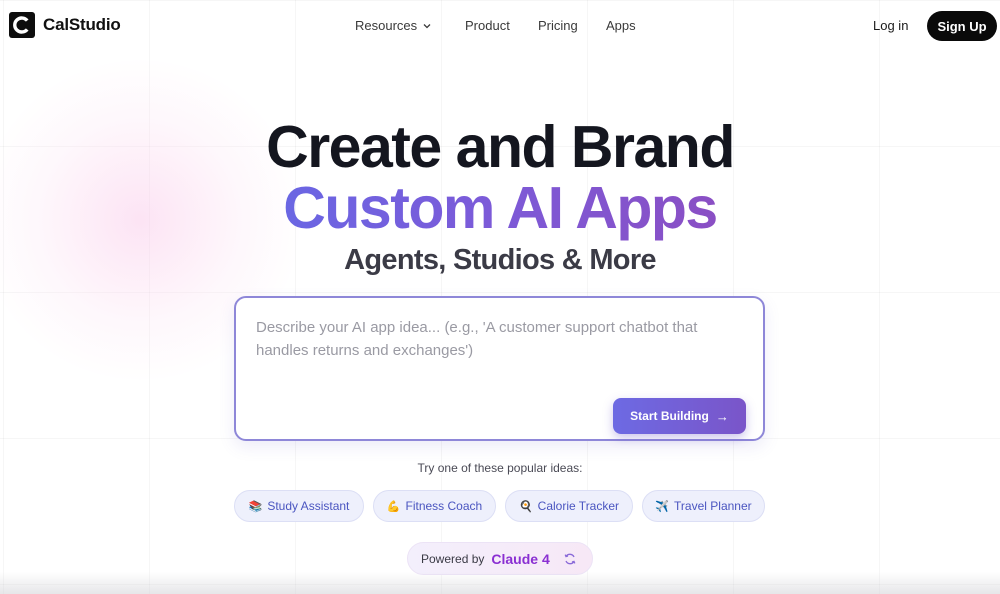 The height and width of the screenshot is (594, 1000). Describe the element at coordinates (386, 25) in the screenshot. I see `nav-link-label: Resources` at that location.